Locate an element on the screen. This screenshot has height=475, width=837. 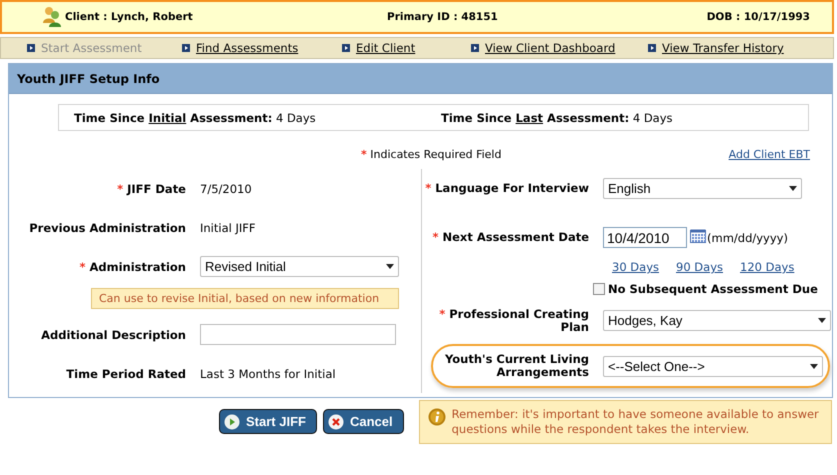
close-icon is located at coordinates (336, 422).